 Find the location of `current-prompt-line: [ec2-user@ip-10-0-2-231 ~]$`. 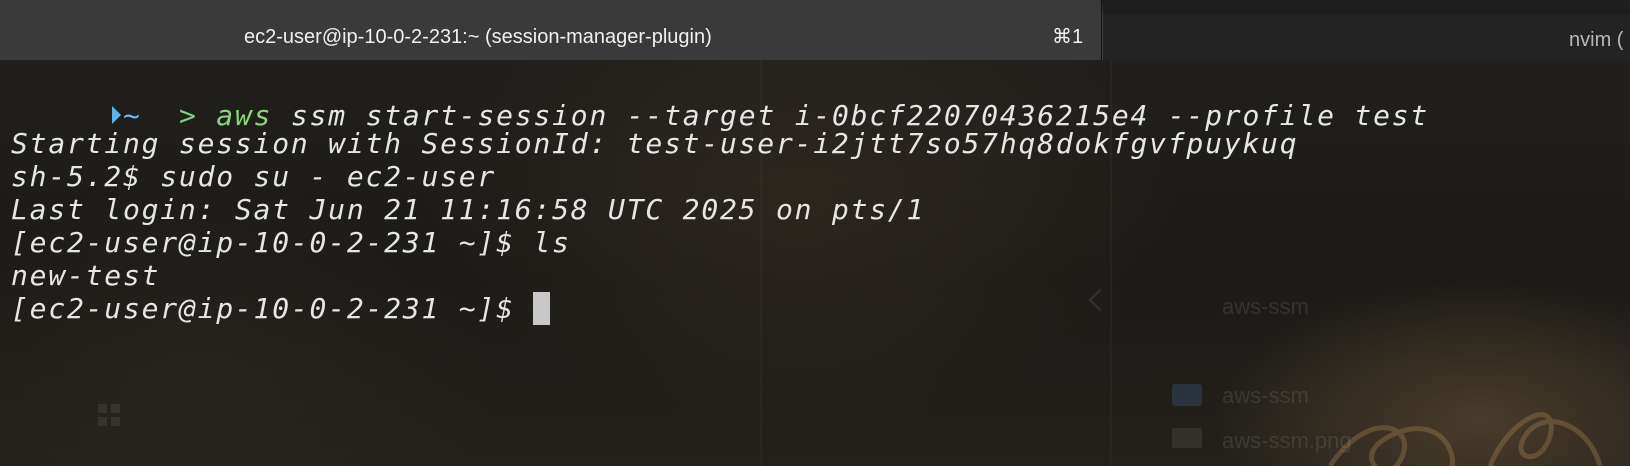

current-prompt-line: [ec2-user@ip-10-0-2-231 ~]$ is located at coordinates (281, 308).